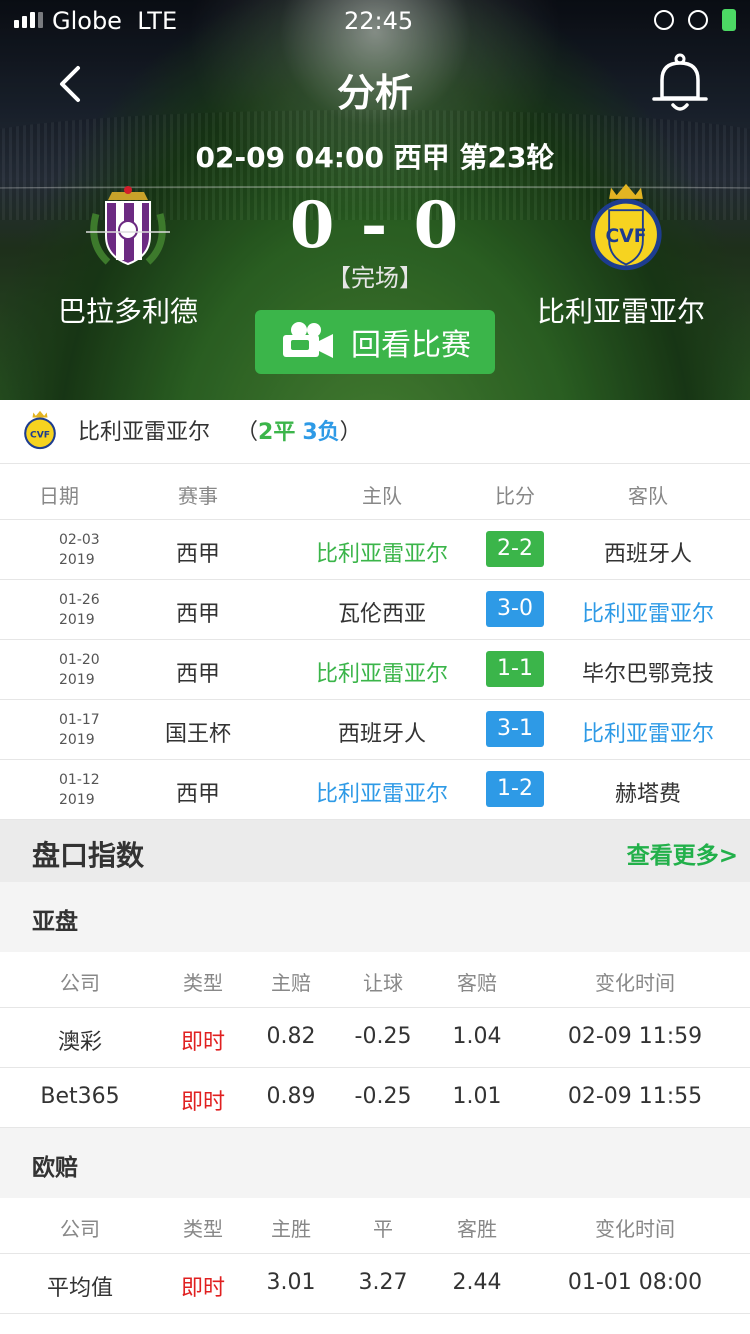 The width and height of the screenshot is (750, 1334). What do you see at coordinates (374, 93) in the screenshot?
I see `page-title: 分析` at bounding box center [374, 93].